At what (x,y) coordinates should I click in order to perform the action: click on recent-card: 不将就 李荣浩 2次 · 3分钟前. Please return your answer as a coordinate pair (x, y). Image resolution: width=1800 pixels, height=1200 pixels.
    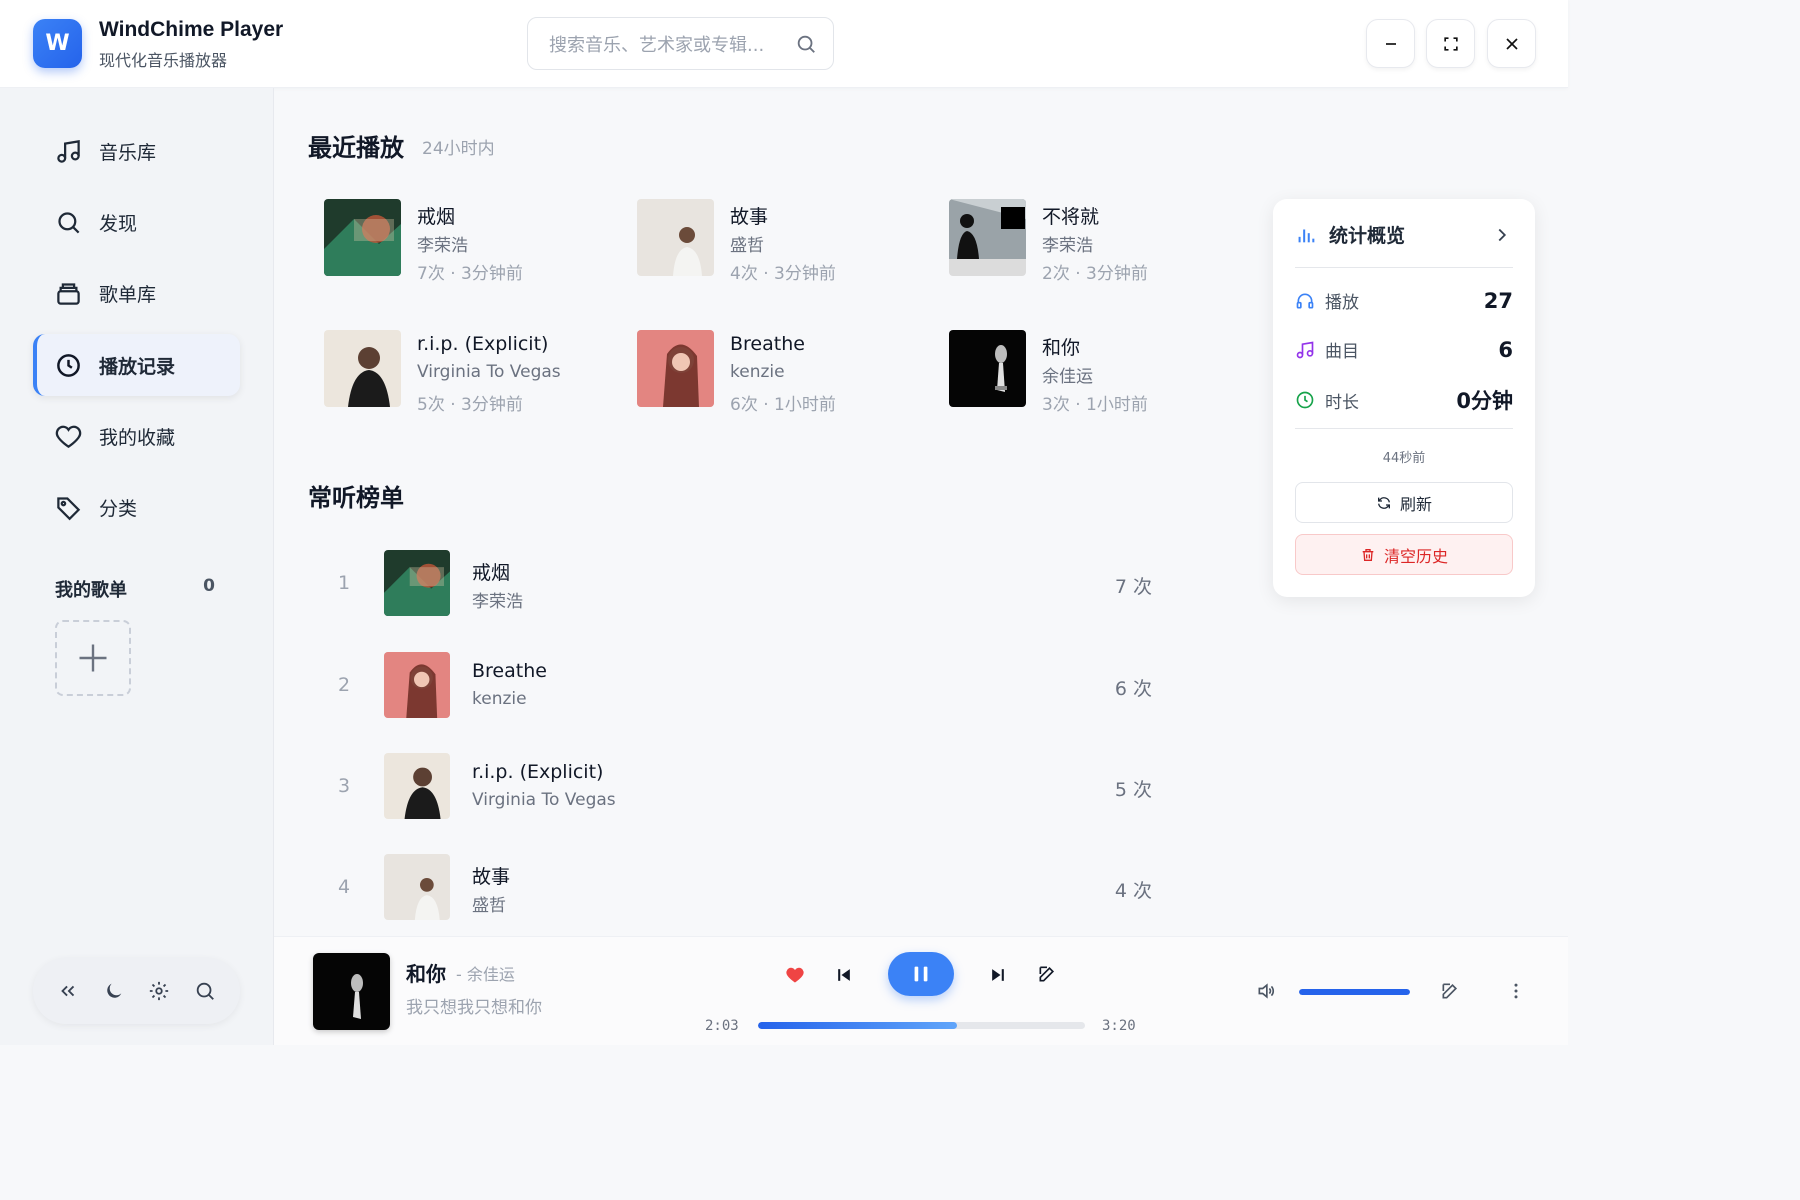
    Looking at the image, I should click on (1099, 241).